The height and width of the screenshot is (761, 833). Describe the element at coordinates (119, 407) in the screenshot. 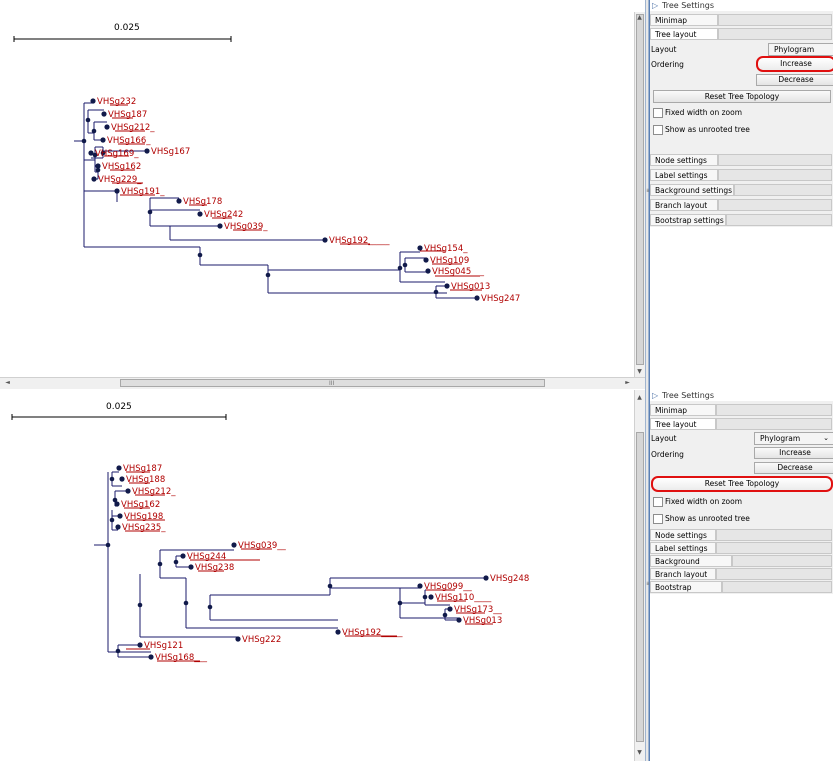

I see `scale-bar-label: 0.025` at that location.